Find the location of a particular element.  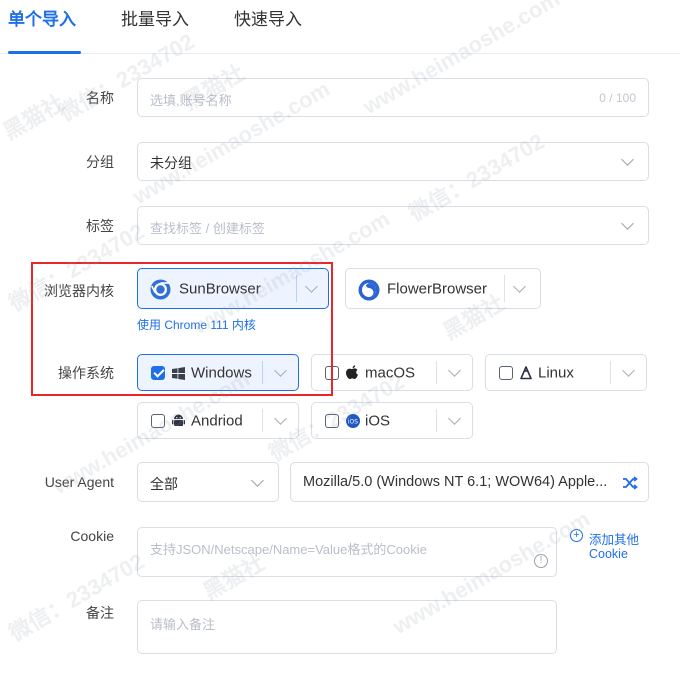

os-option-windows: Windows is located at coordinates (218, 372).